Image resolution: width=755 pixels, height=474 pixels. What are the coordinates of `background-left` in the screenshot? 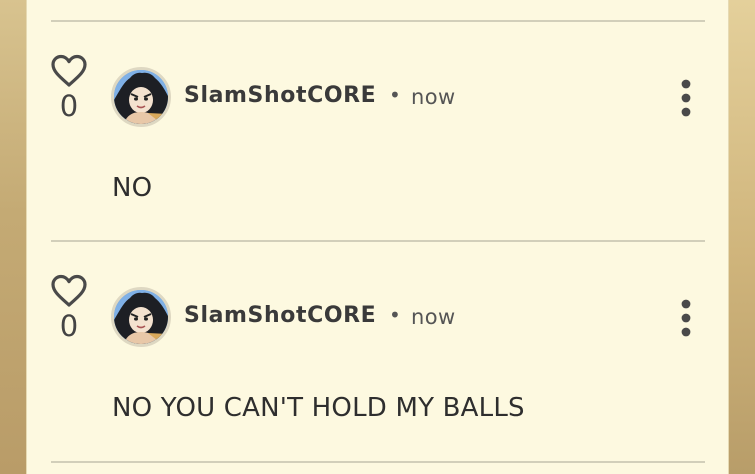 It's located at (13, 237).